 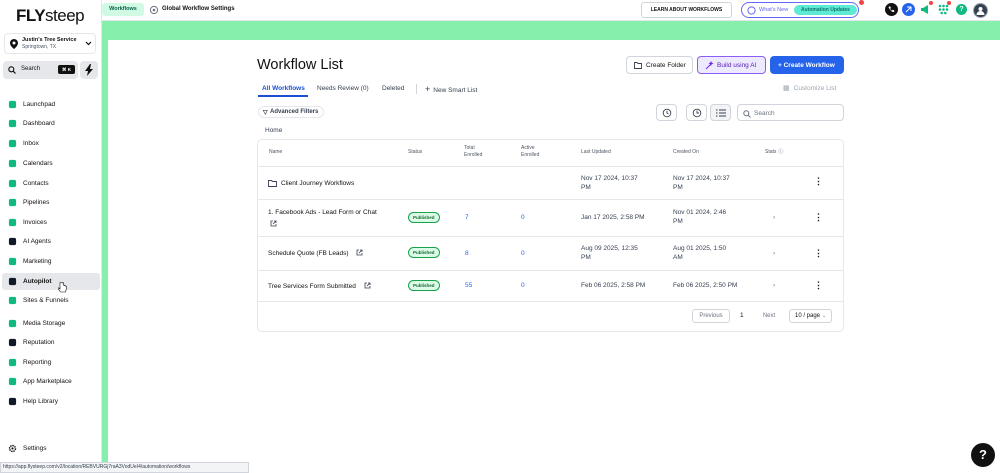 What do you see at coordinates (89, 70) in the screenshot?
I see `quick-actions-button` at bounding box center [89, 70].